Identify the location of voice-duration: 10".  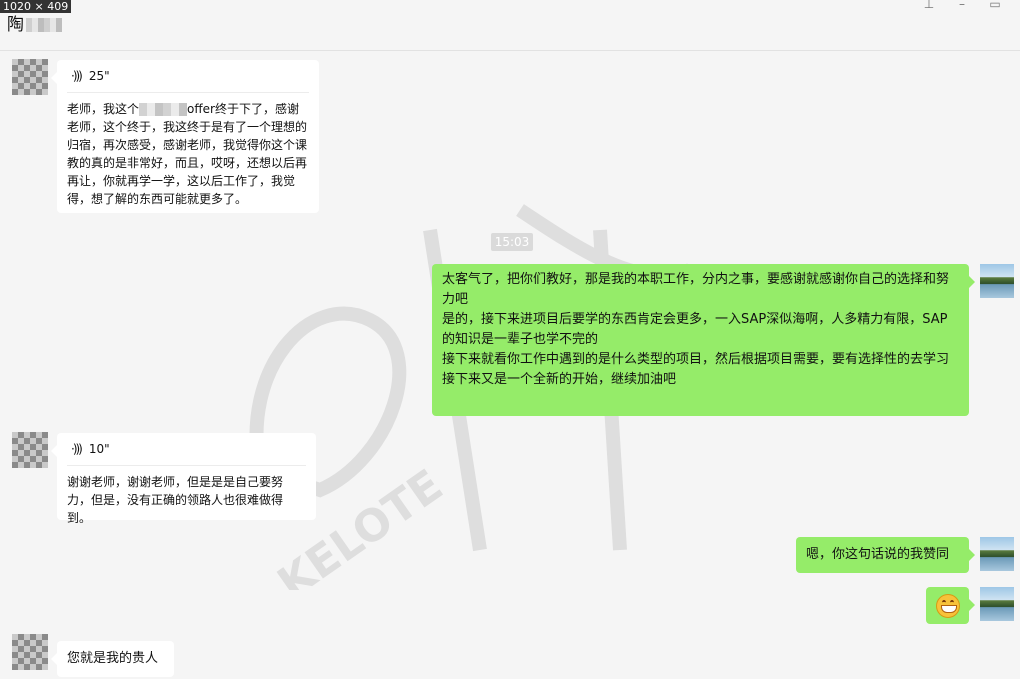
(99, 449).